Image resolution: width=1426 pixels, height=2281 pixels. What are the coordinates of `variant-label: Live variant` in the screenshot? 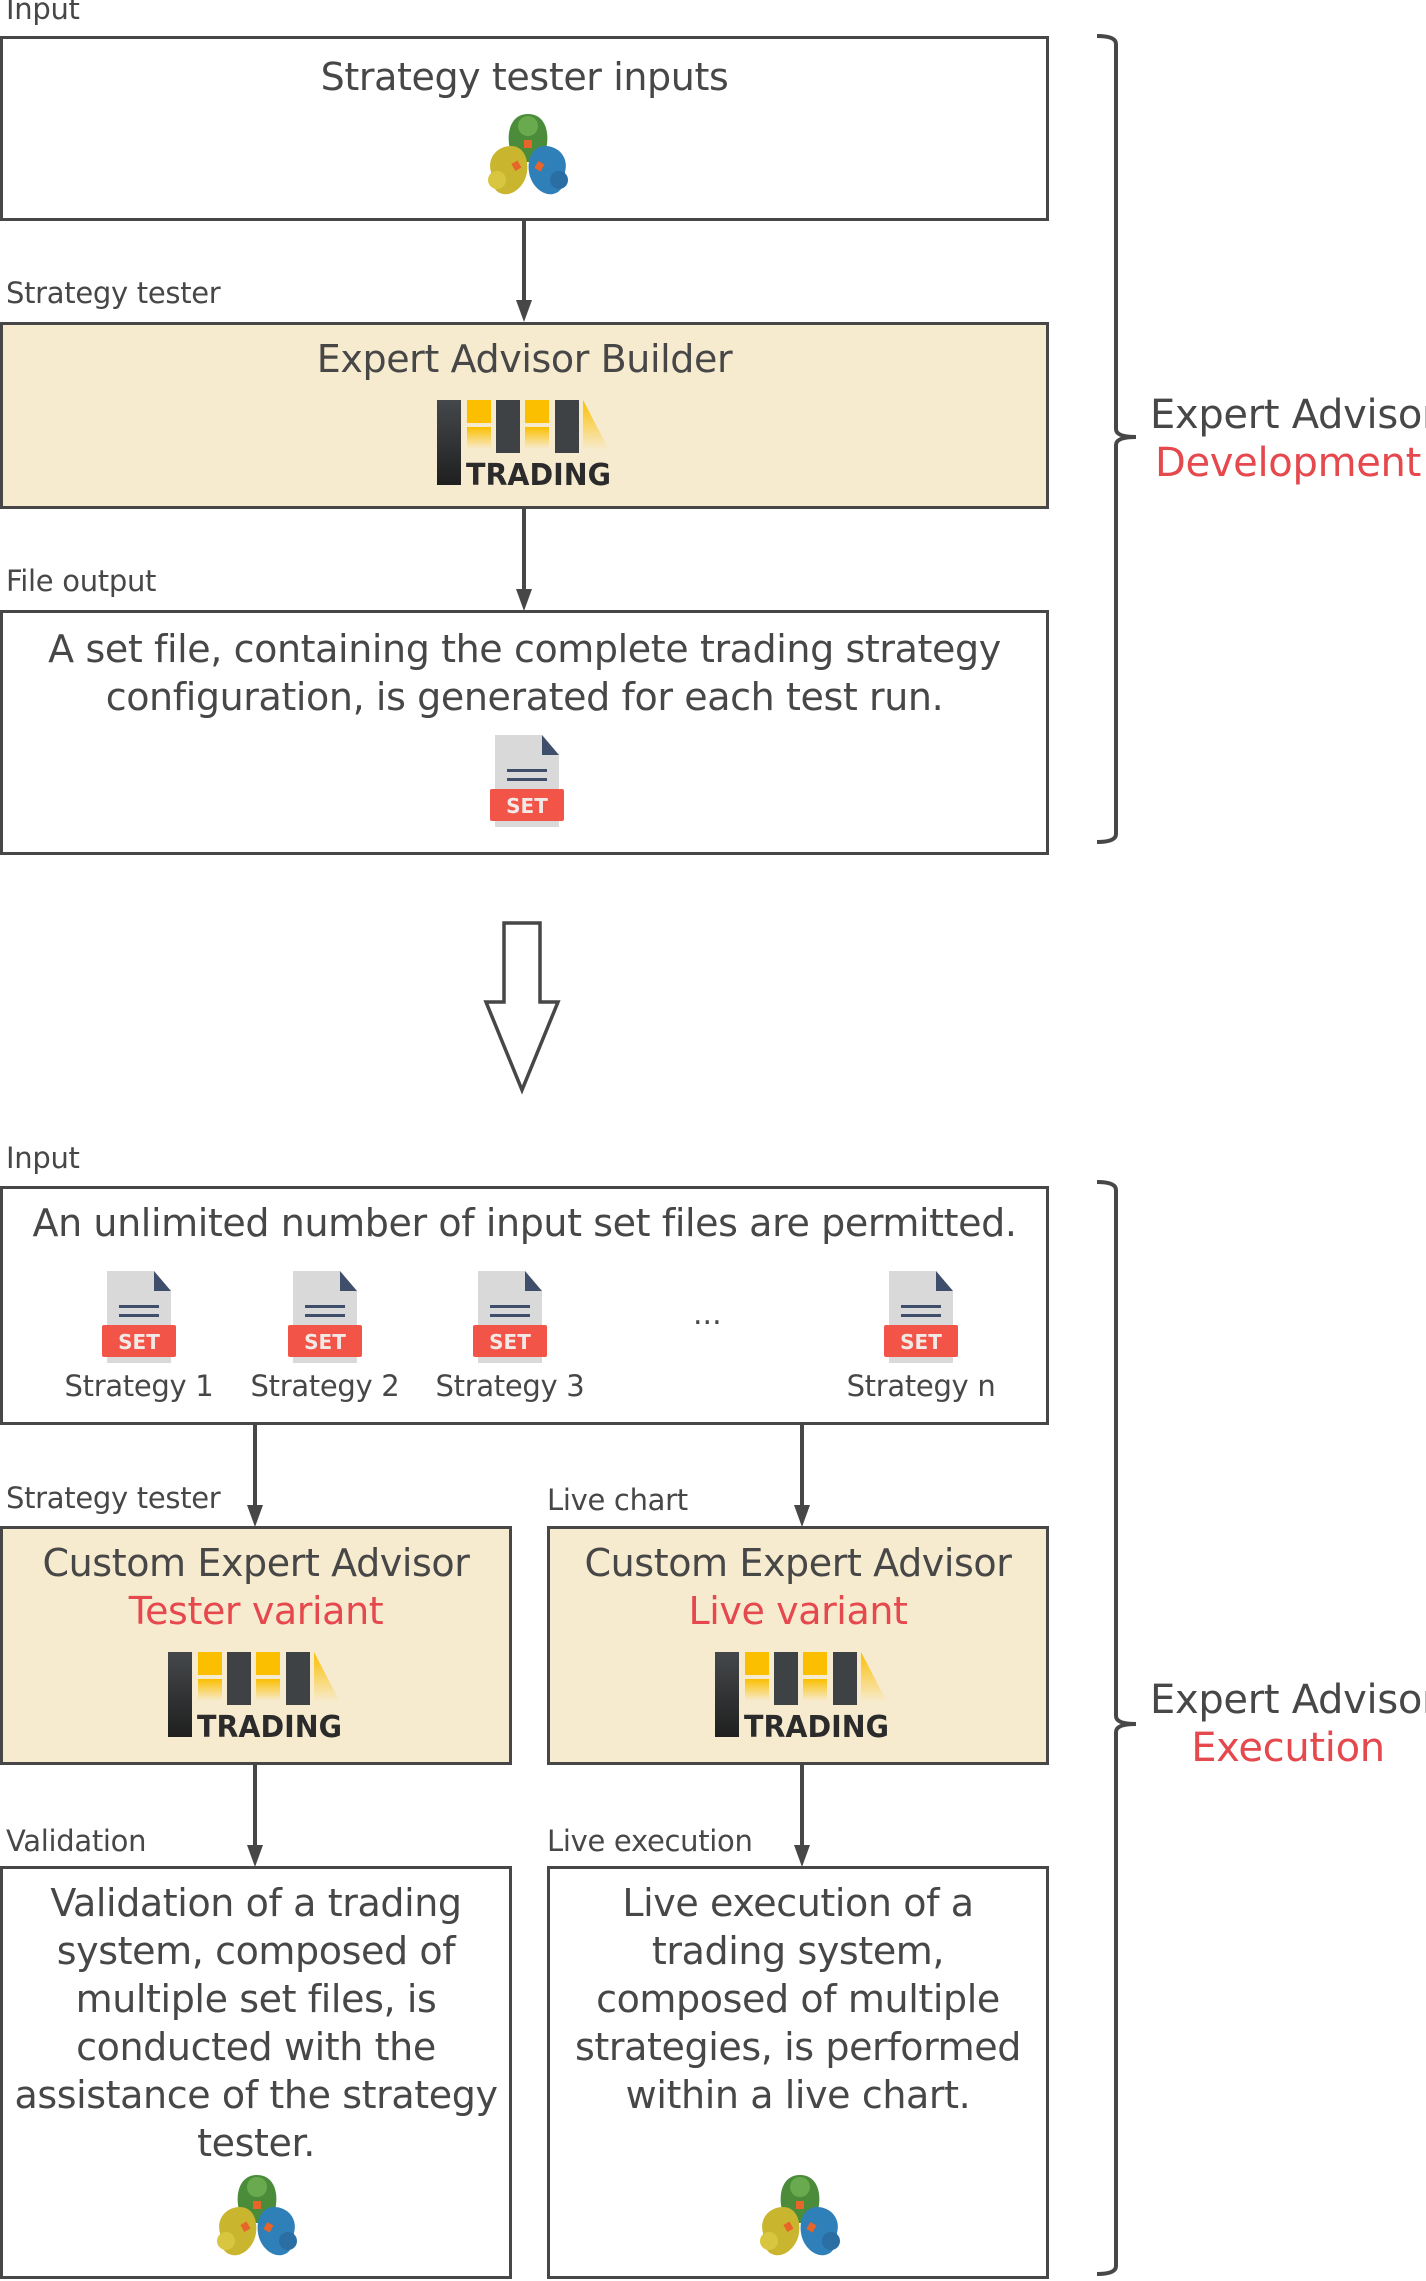 It's located at (798, 1611).